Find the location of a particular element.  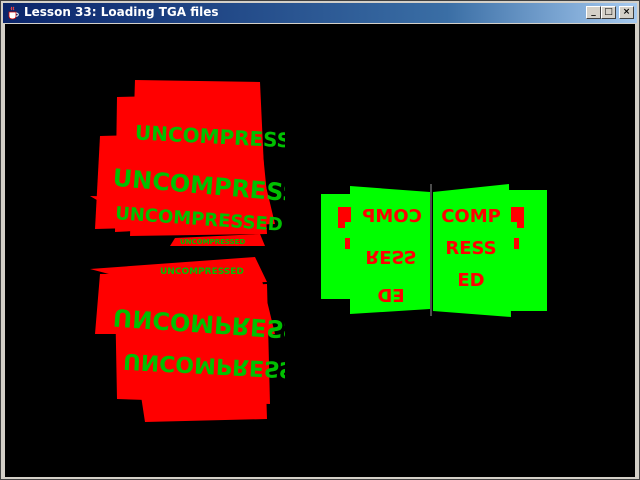

right-text-row2-flip: RESS is located at coordinates (390, 256).